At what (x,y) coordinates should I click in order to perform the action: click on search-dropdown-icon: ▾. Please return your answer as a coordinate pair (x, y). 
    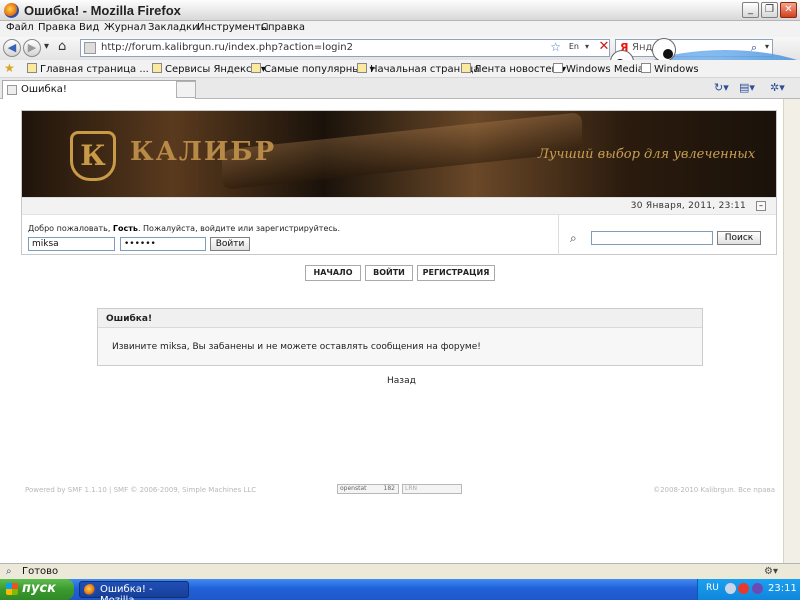
    Looking at the image, I should click on (767, 46).